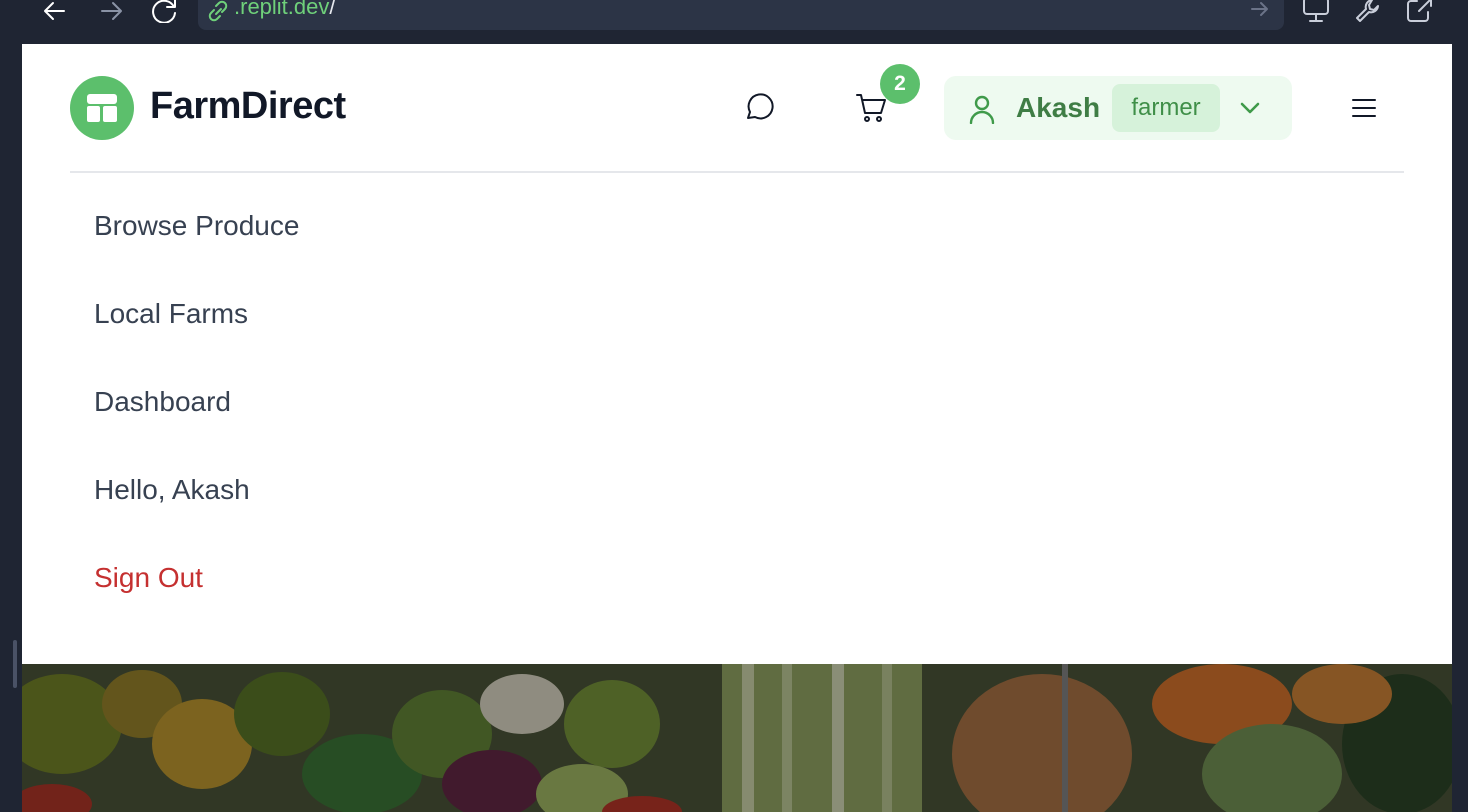  What do you see at coordinates (165, 11) in the screenshot?
I see `reload-icon` at bounding box center [165, 11].